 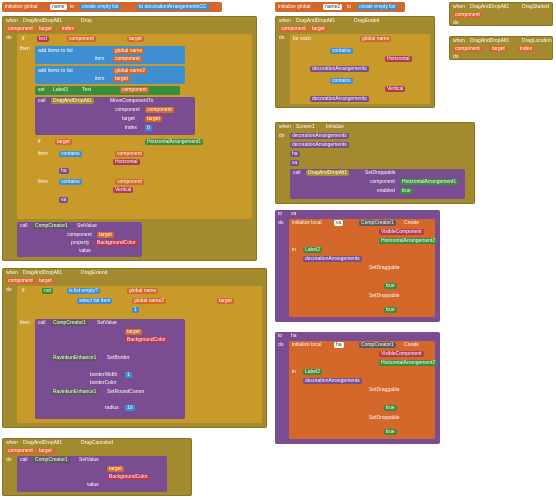 I want to click on vertical-text: Vertical, so click(x=395, y=89).